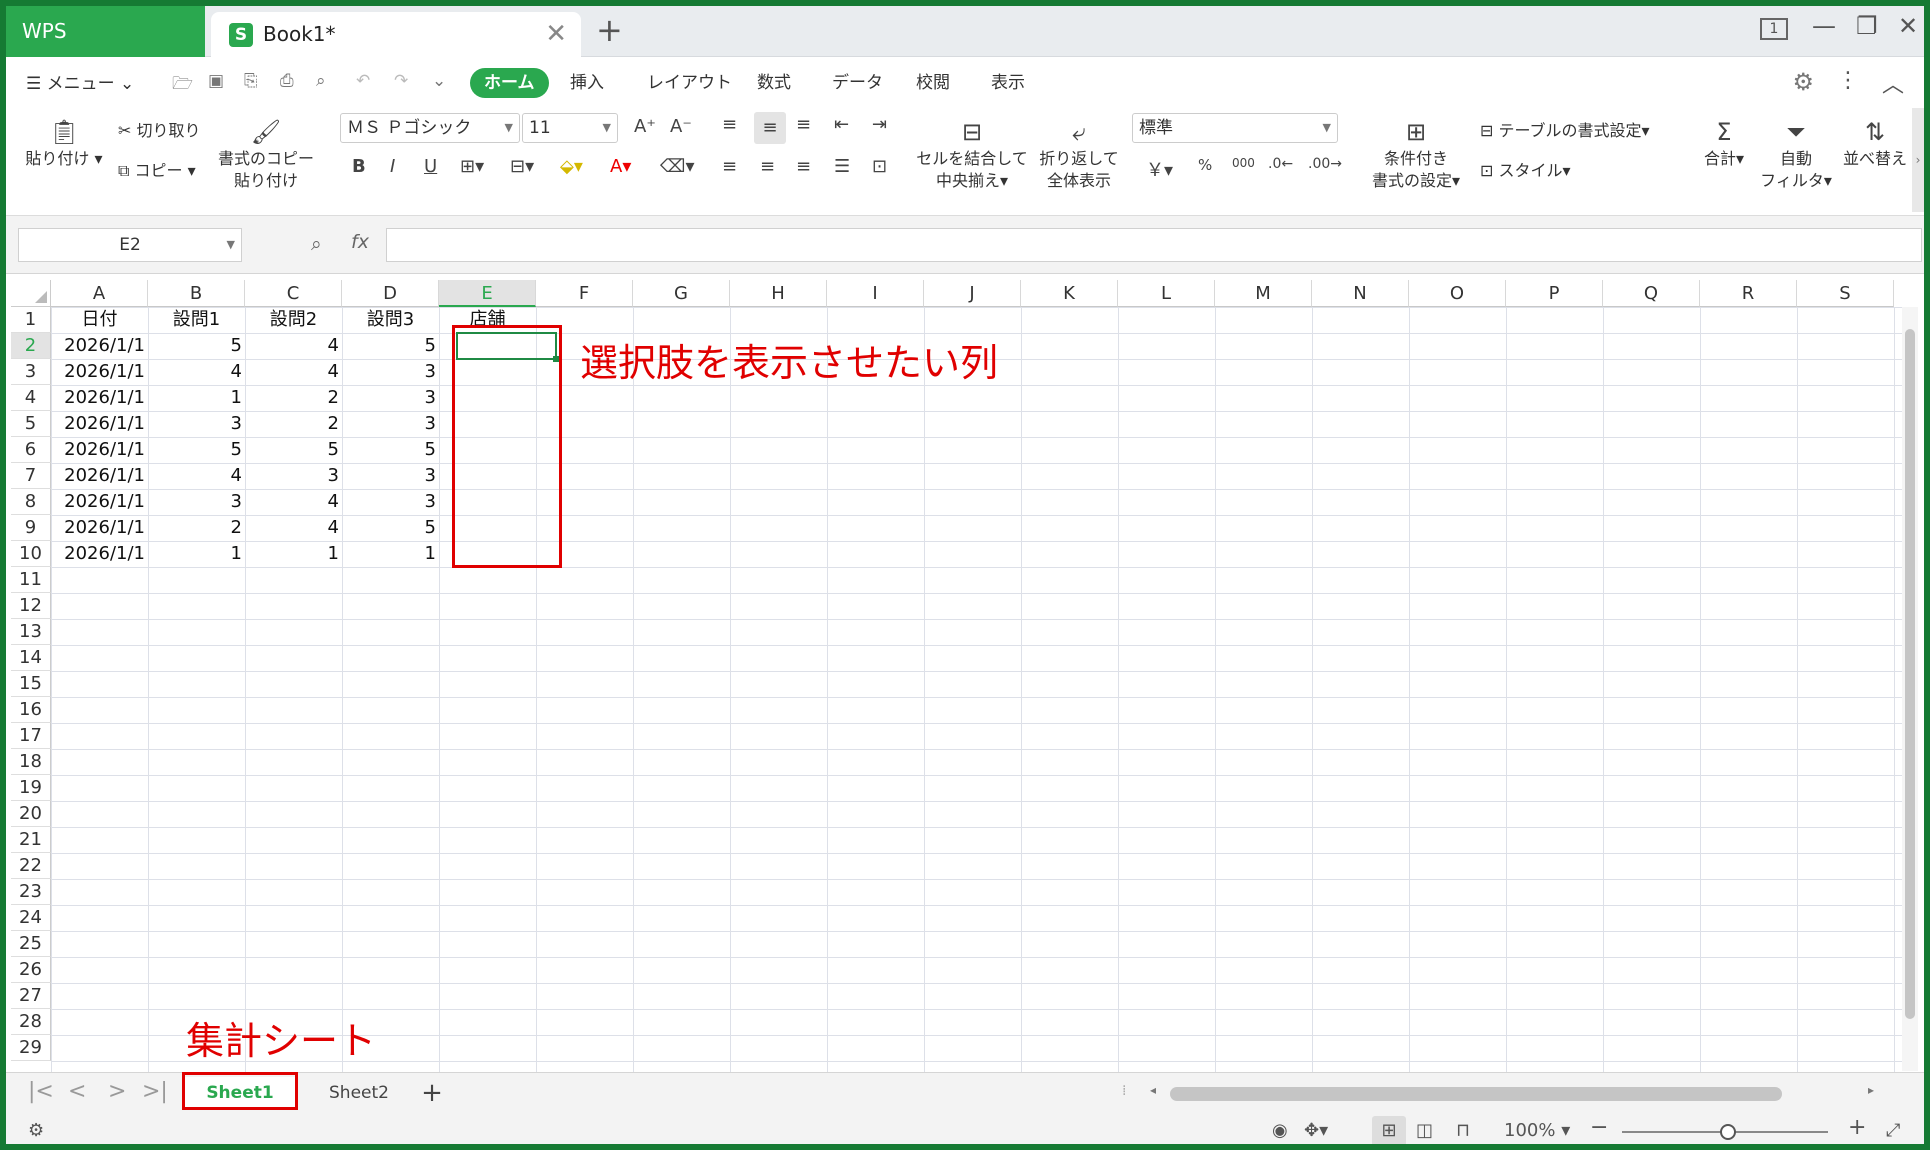  I want to click on column-header-q: Q, so click(1651, 293).